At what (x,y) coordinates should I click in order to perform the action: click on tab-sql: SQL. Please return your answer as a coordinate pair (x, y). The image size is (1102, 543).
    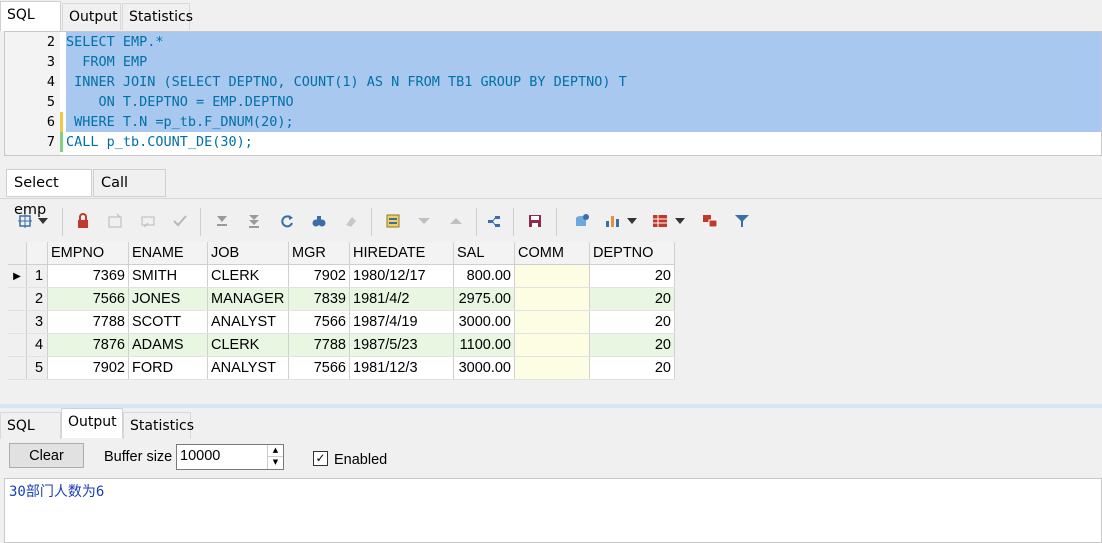
    Looking at the image, I should click on (30, 16).